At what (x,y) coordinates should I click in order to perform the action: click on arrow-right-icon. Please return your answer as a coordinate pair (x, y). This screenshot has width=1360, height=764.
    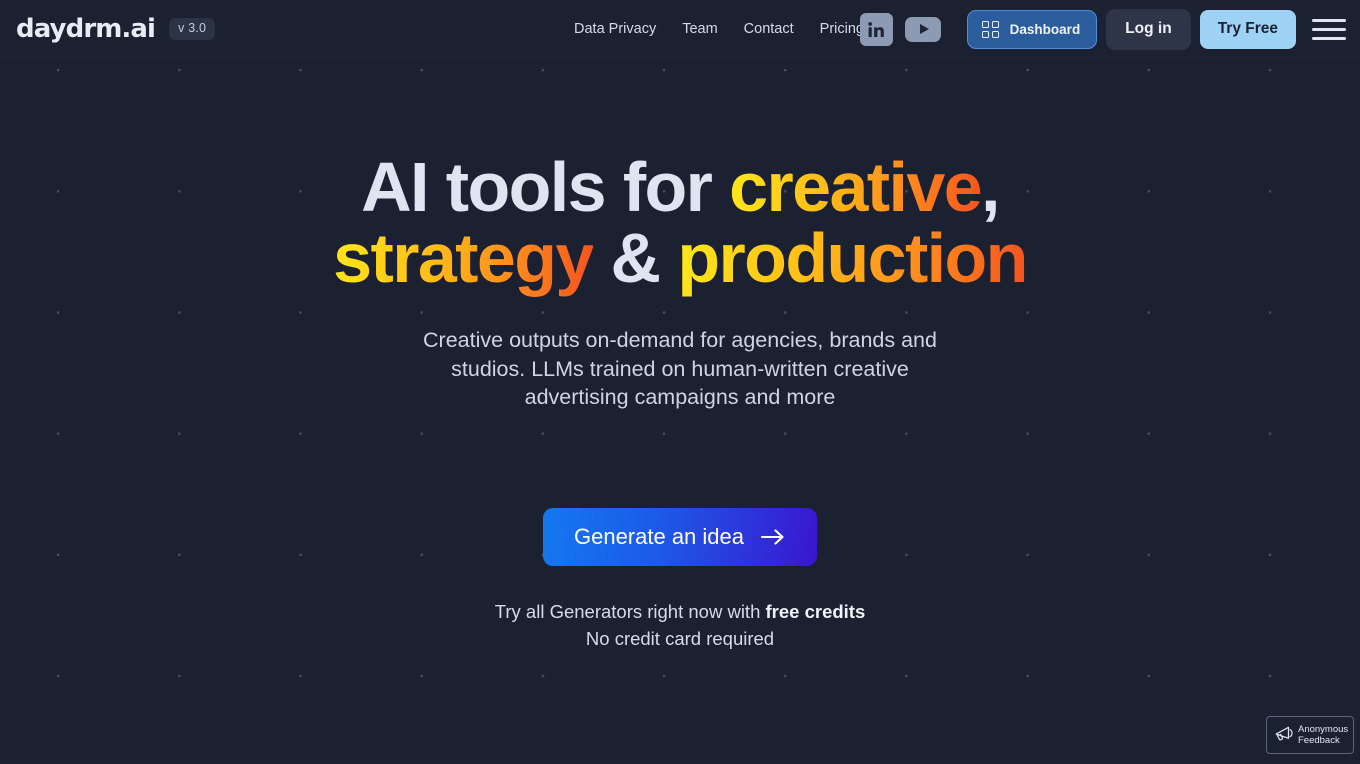
    Looking at the image, I should click on (773, 537).